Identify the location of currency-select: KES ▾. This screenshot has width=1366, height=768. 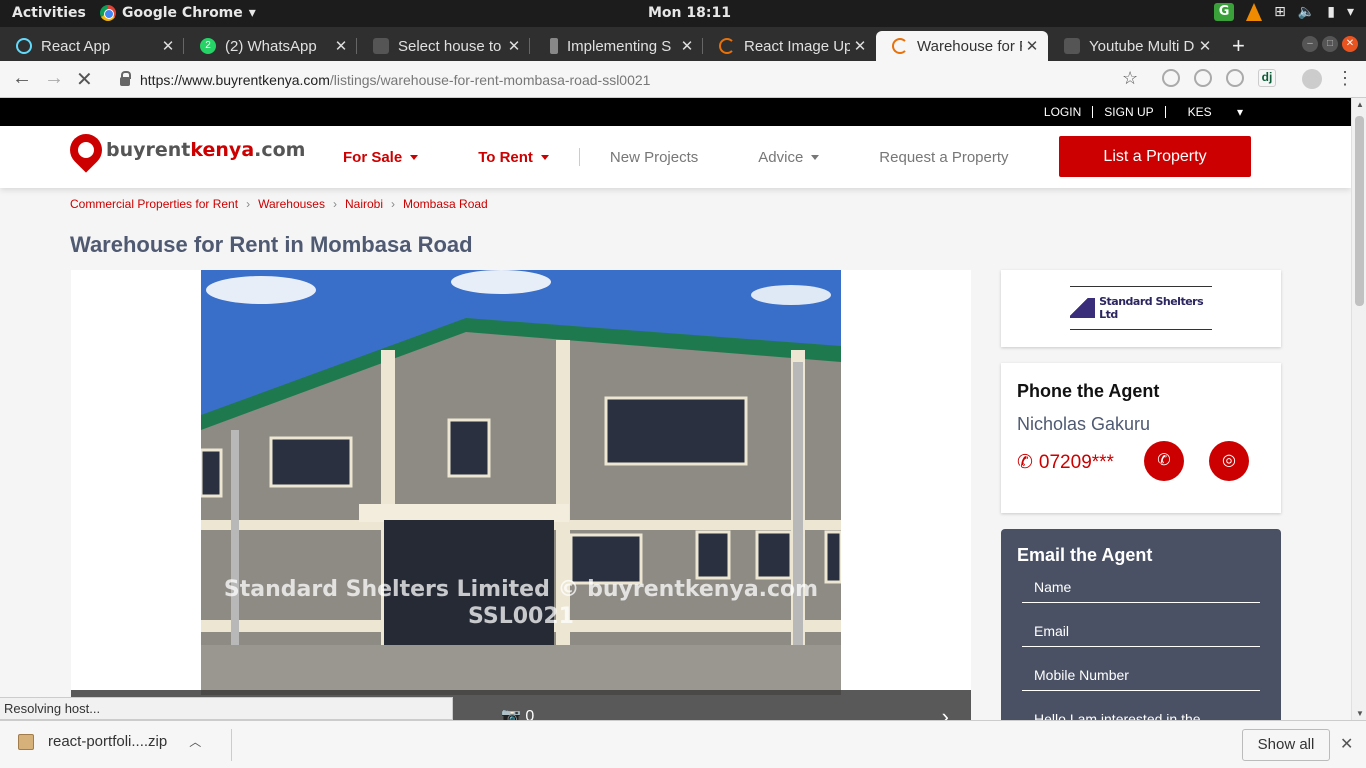
(1215, 112).